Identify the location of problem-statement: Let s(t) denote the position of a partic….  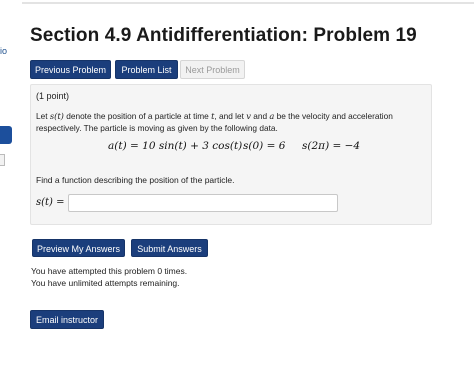
(231, 122).